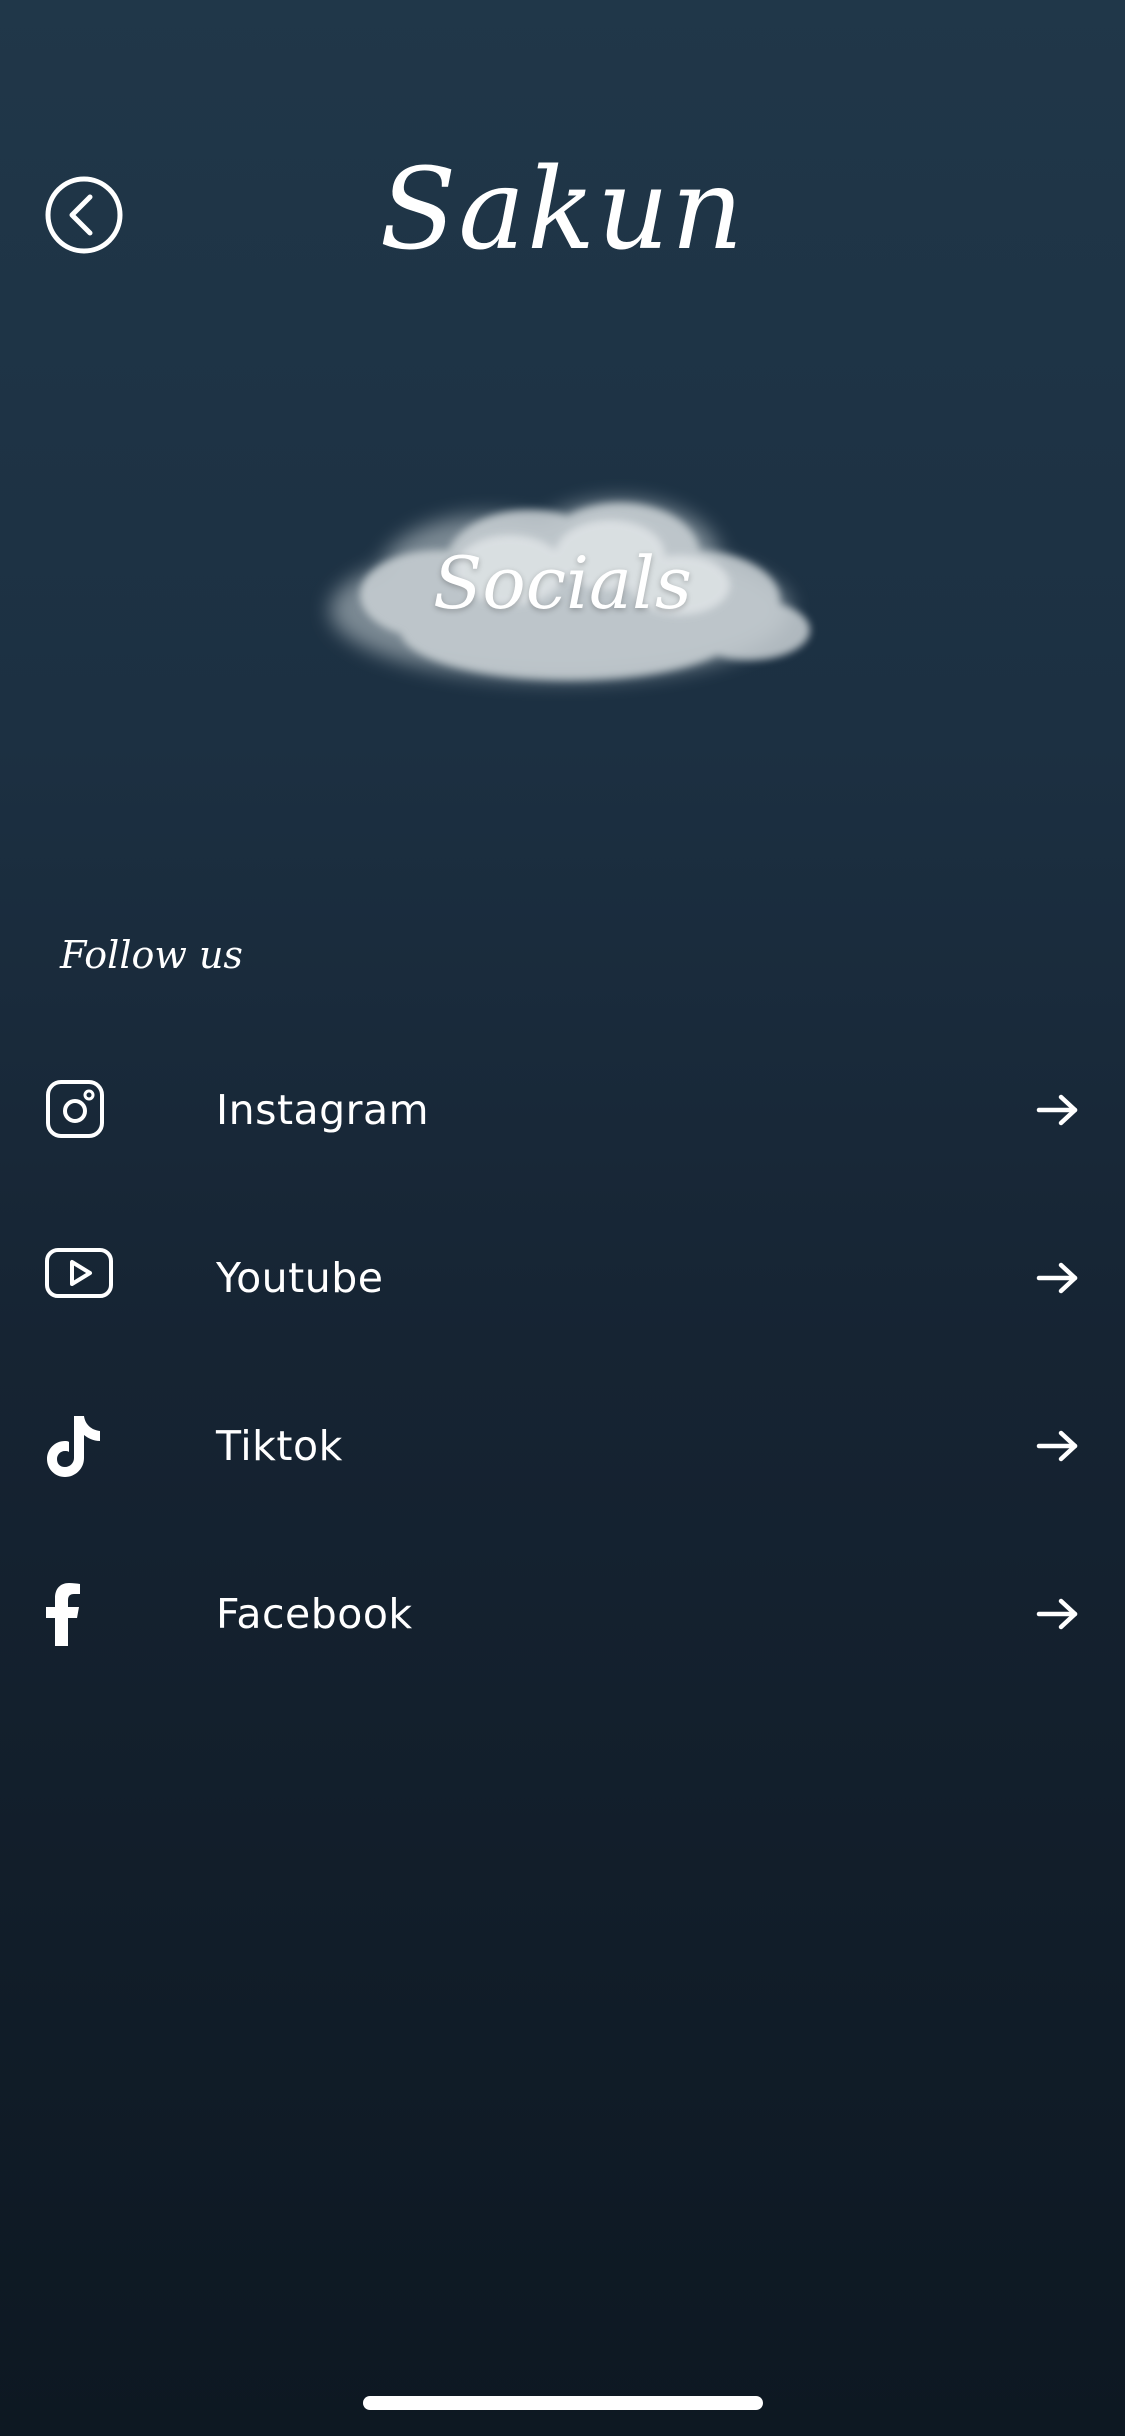 The image size is (1125, 2436). I want to click on facebook-icon, so click(84, 1622).